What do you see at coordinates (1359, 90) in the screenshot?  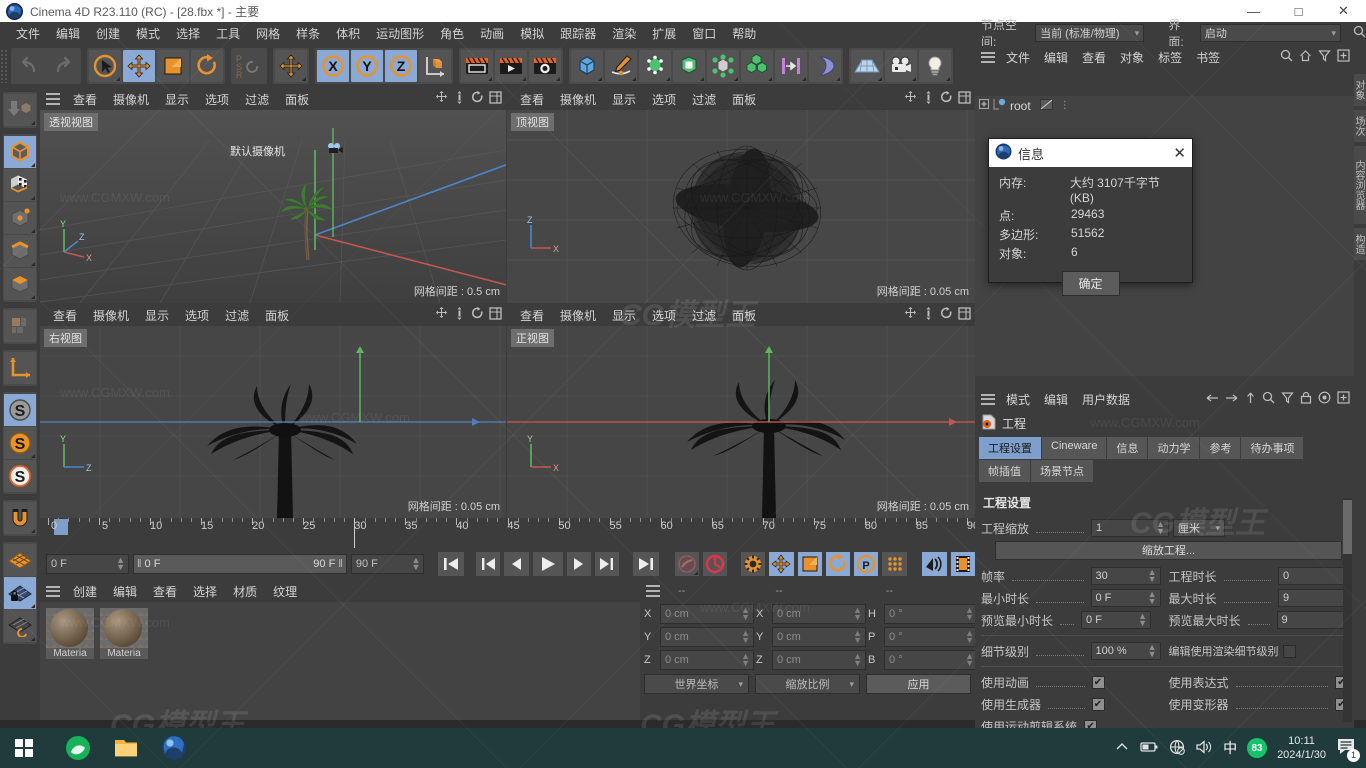 I see `vtab-objects: 对象` at bounding box center [1359, 90].